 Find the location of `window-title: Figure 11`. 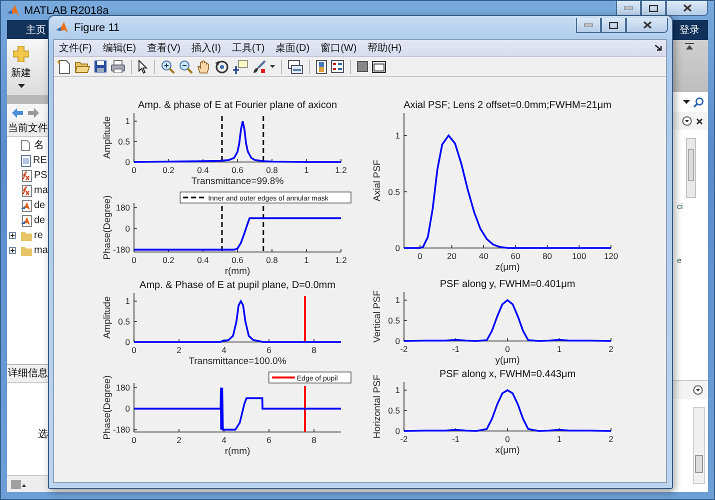

window-title: Figure 11 is located at coordinates (97, 28).